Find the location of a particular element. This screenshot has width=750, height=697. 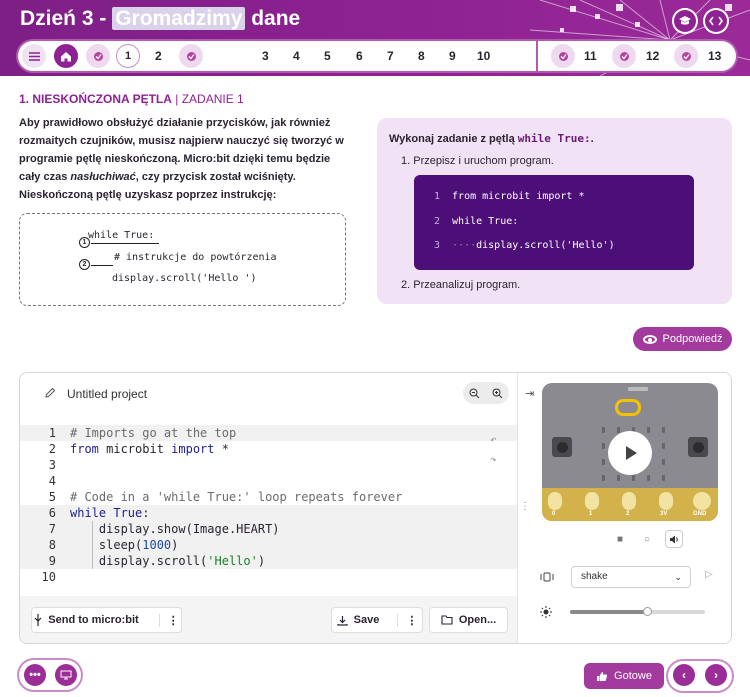

nav-step-6: 6 is located at coordinates (359, 56).